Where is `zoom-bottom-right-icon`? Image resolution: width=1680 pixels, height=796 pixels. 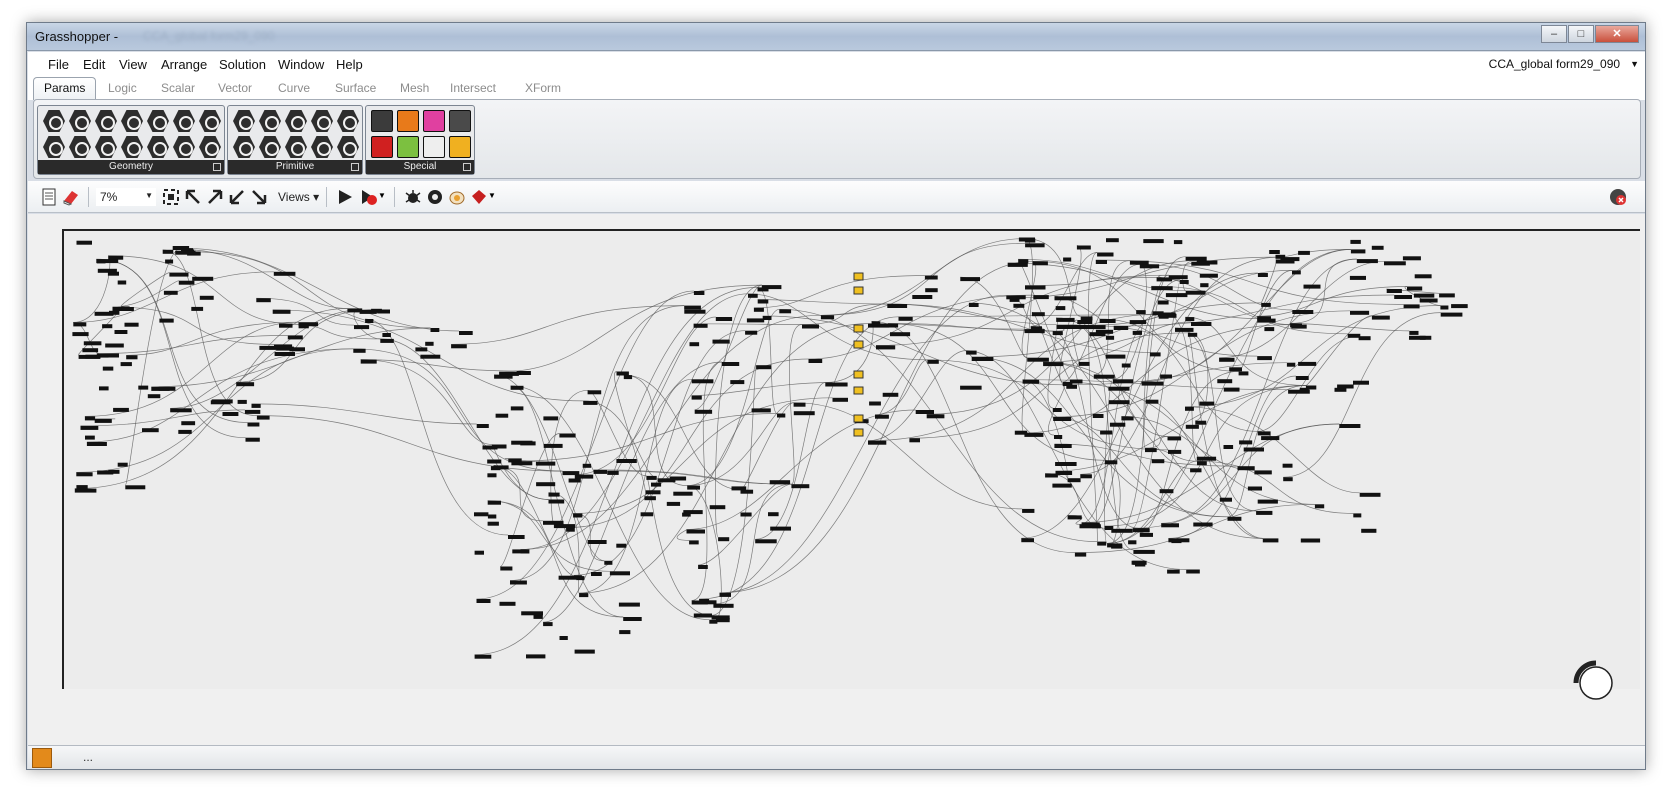 zoom-bottom-right-icon is located at coordinates (259, 197).